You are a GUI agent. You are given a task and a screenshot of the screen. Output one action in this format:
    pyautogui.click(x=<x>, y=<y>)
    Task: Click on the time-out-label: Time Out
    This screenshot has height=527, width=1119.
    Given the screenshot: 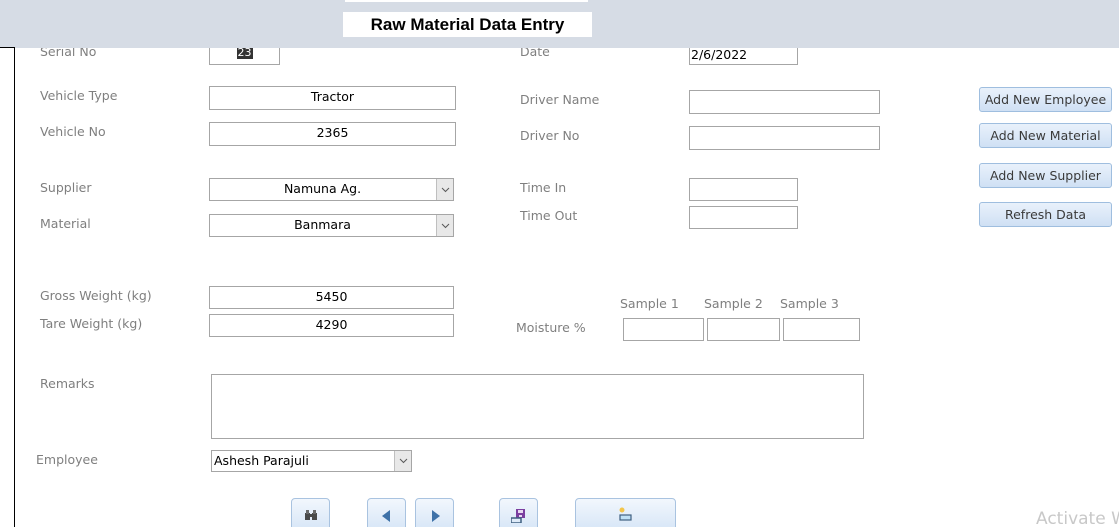 What is the action you would take?
    pyautogui.click(x=549, y=215)
    